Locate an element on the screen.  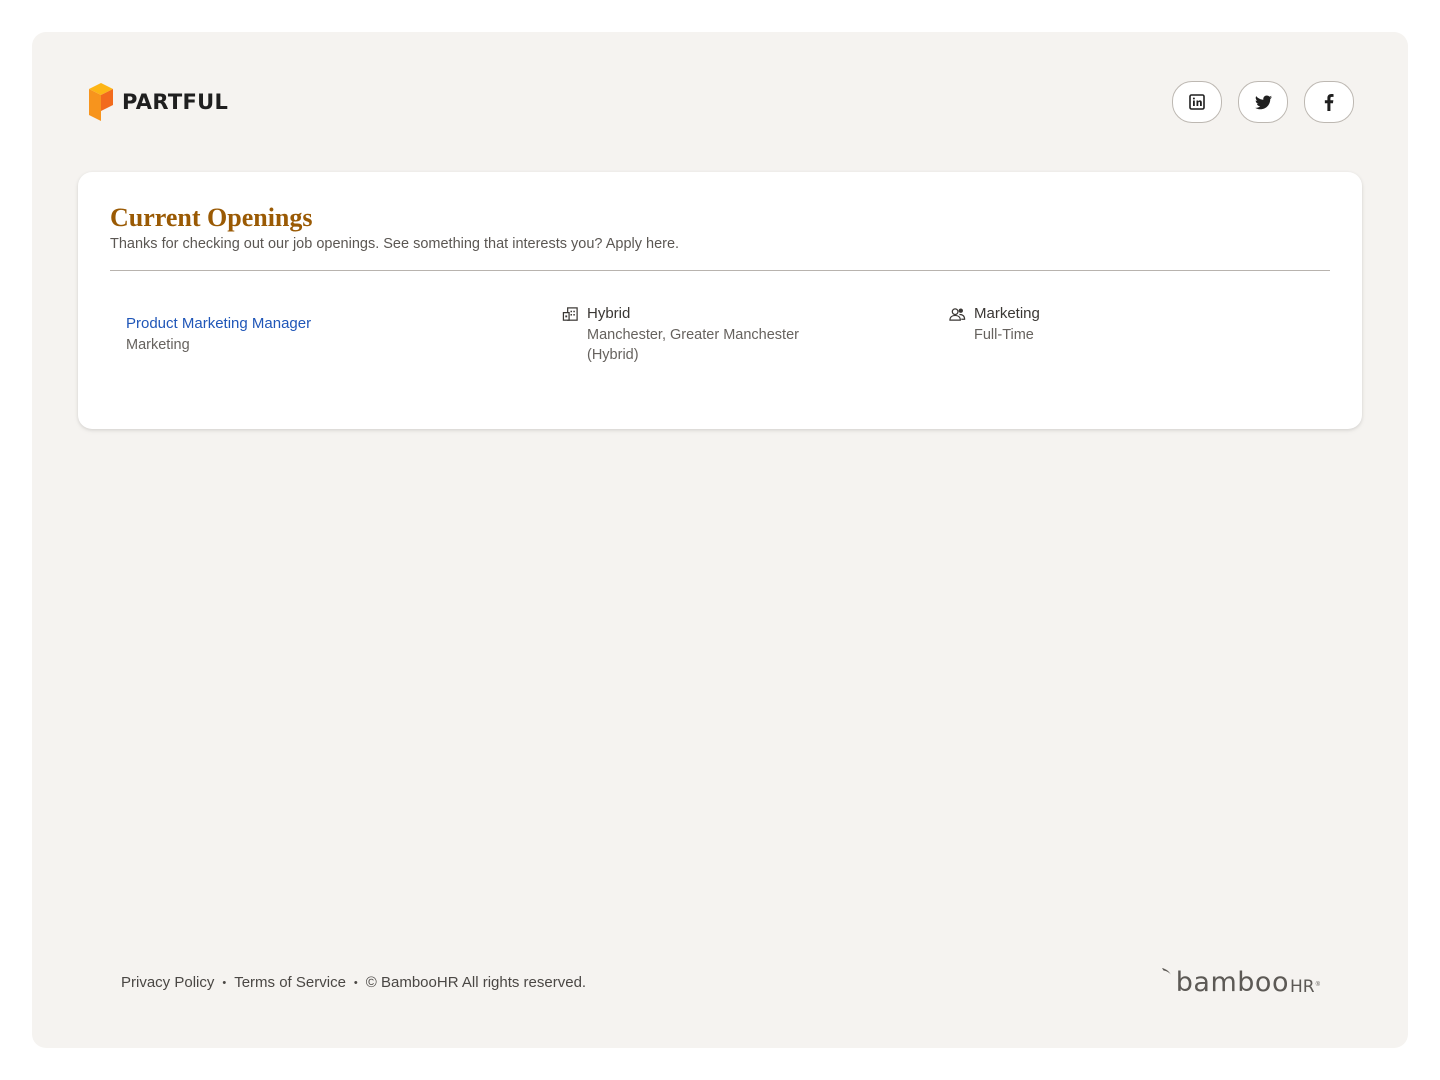
twitter-icon is located at coordinates (1263, 101).